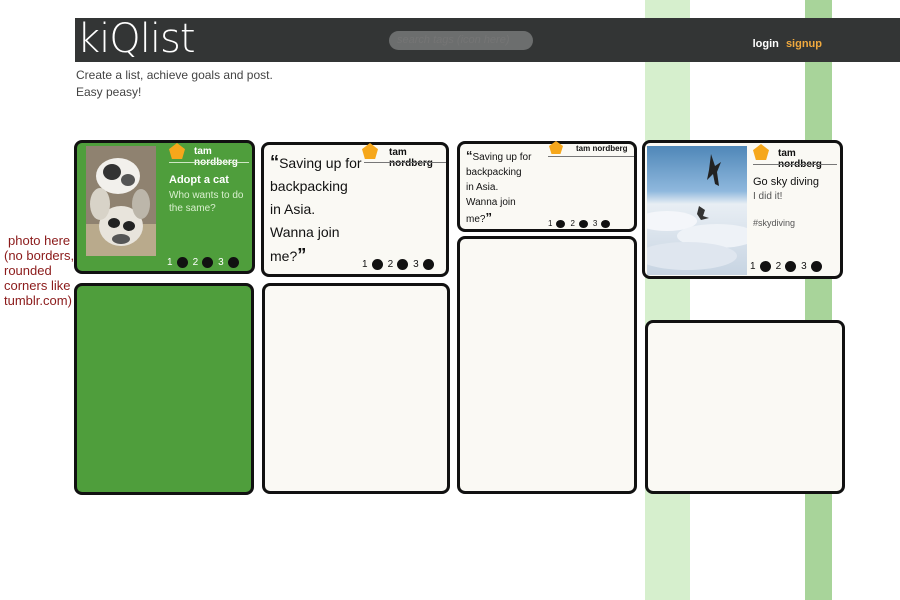 This screenshot has width=900, height=600. I want to click on top-bar: kiQlist login signup, so click(487, 39).